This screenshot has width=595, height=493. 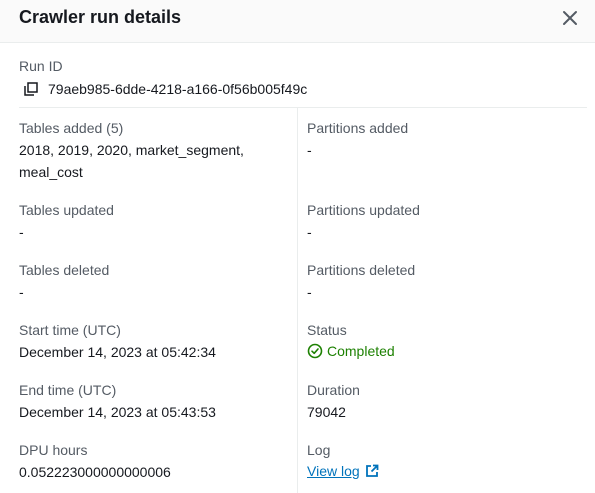 I want to click on start-time-label: Start time (UTC), so click(x=70, y=330).